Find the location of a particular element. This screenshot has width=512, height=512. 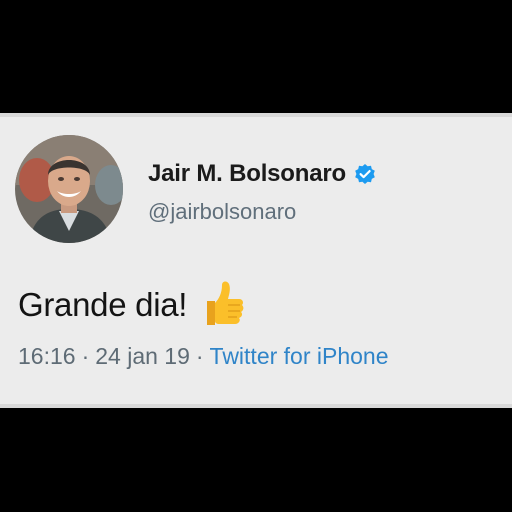

tweet-meta: 16:16 · 24 jan 19 · Twitter for iPhone is located at coordinates (203, 356).